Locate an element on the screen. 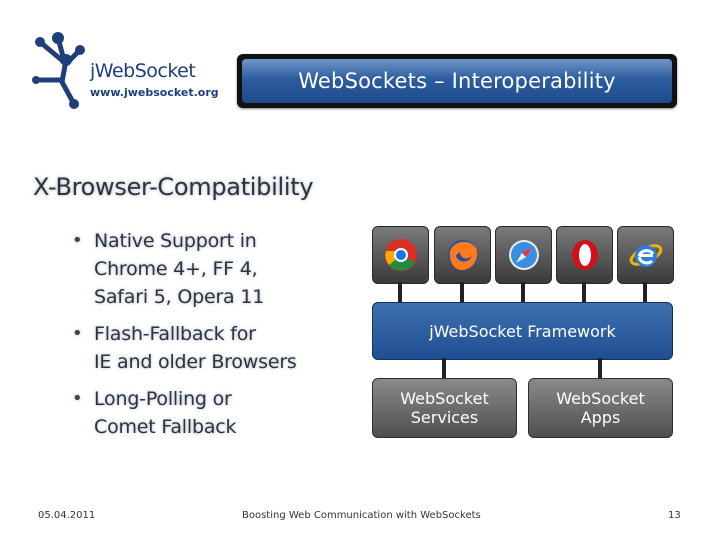  title-bar: WebSockets – Interoperability is located at coordinates (457, 81).